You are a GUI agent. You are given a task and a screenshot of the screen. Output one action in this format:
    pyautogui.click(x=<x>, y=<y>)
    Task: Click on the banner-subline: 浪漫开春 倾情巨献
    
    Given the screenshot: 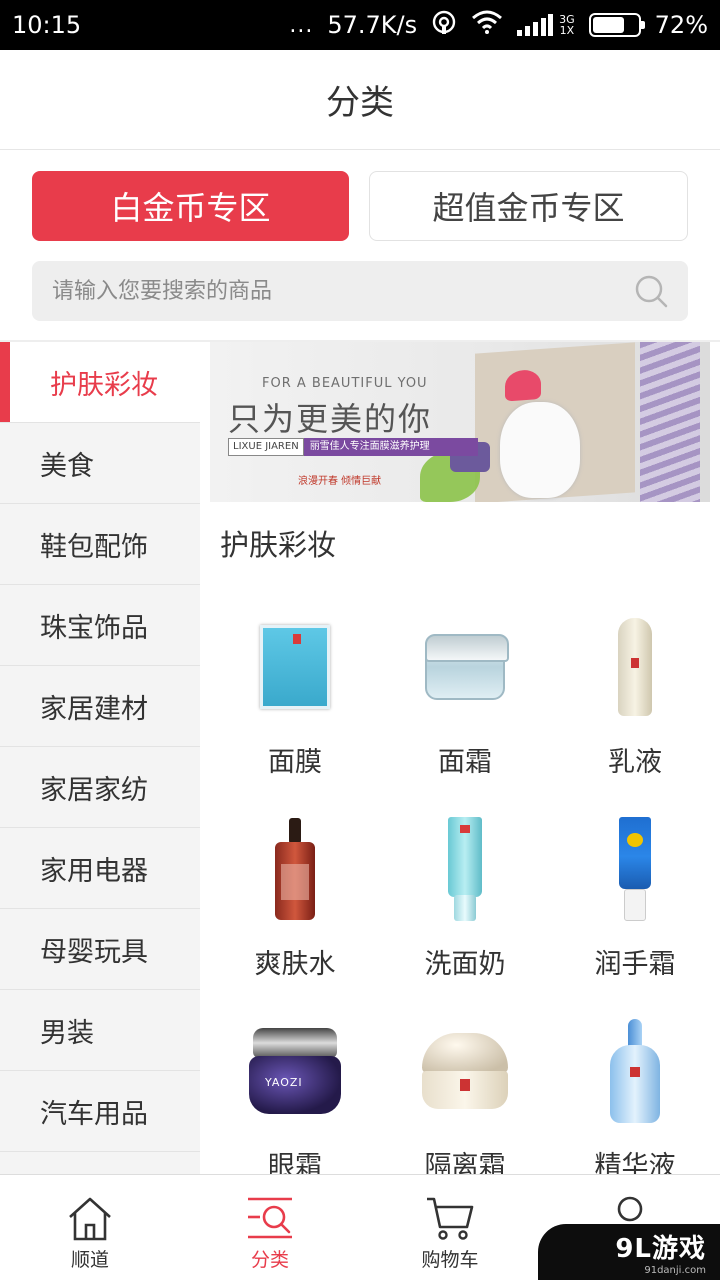 What is the action you would take?
    pyautogui.click(x=340, y=481)
    